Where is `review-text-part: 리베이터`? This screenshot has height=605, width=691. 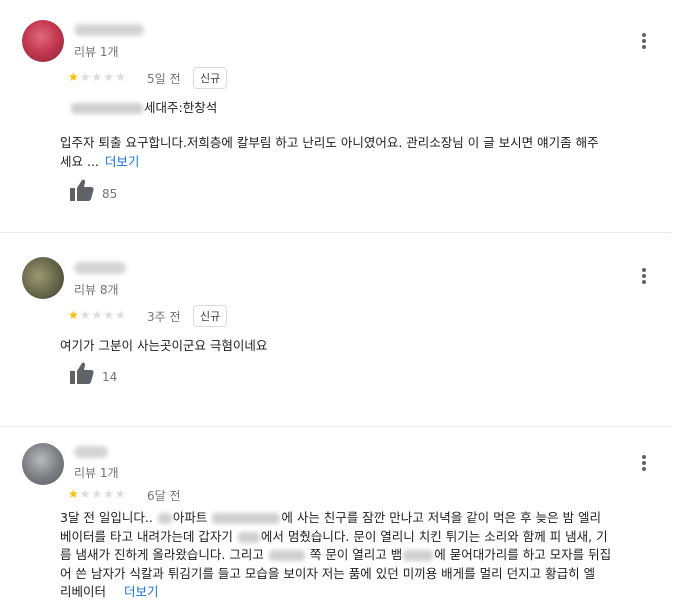
review-text-part: 리베이터 is located at coordinates (83, 591).